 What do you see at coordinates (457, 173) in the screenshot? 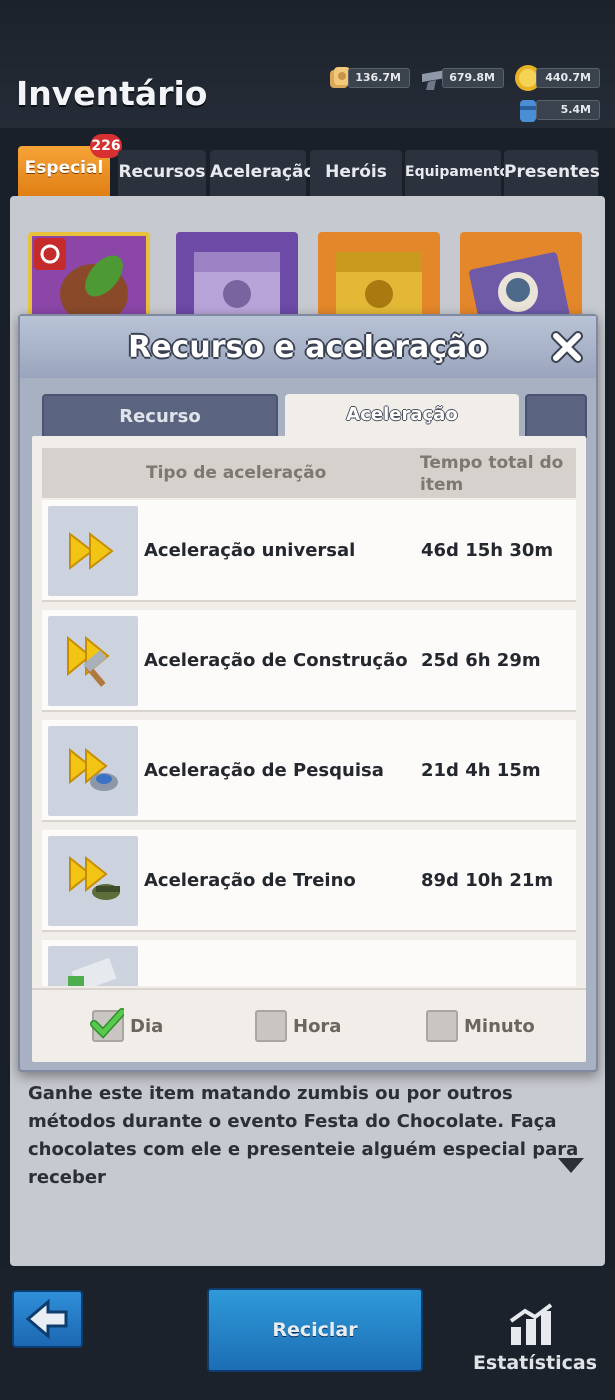
I see `tab-equipamento: Equipamento` at bounding box center [457, 173].